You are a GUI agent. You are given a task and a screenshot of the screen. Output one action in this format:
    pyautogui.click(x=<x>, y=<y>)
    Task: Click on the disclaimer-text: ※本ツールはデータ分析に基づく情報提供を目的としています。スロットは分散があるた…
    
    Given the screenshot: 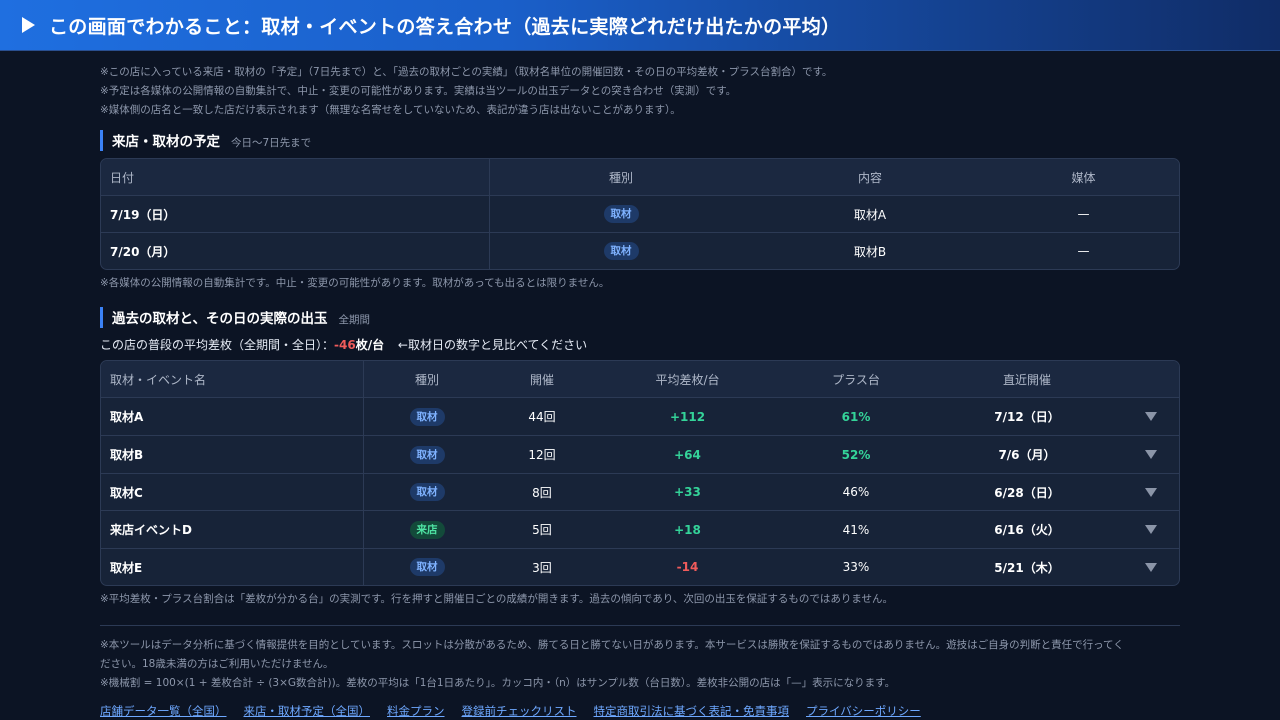 What is the action you would take?
    pyautogui.click(x=612, y=645)
    